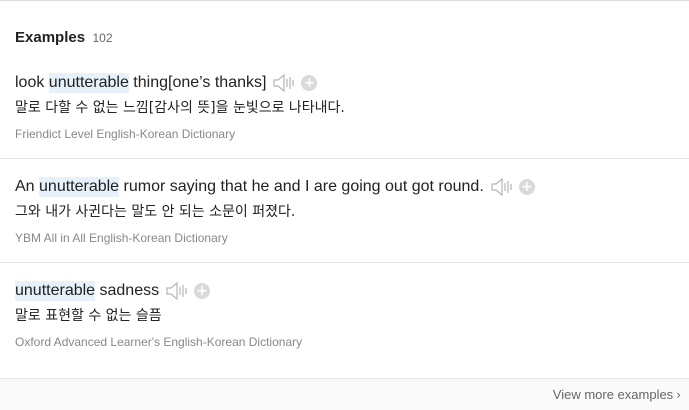 Image resolution: width=689 pixels, height=410 pixels. What do you see at coordinates (88, 316) in the screenshot?
I see `example-korean: 말로 표현할 수 없는 슬픔` at bounding box center [88, 316].